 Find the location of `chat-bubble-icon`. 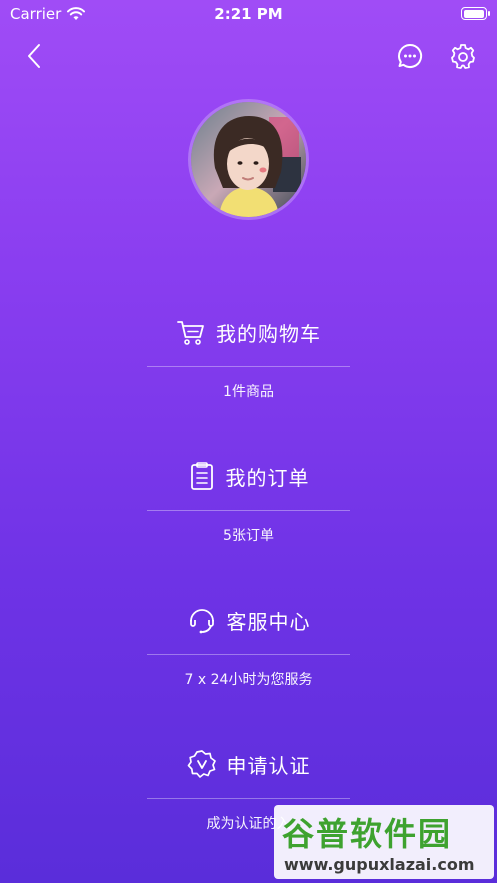

chat-bubble-icon is located at coordinates (410, 55).